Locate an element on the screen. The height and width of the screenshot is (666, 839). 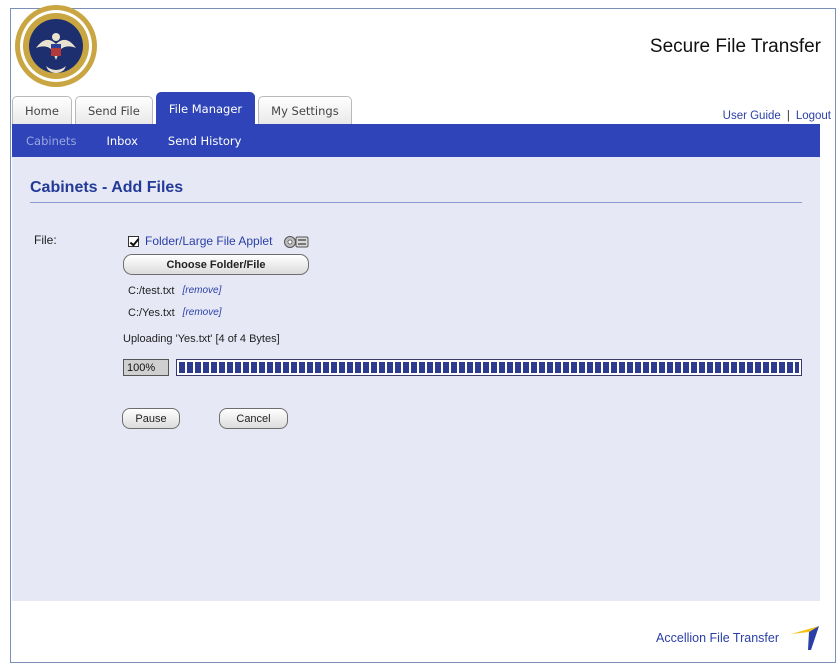
applet-checkbox is located at coordinates (133, 241).